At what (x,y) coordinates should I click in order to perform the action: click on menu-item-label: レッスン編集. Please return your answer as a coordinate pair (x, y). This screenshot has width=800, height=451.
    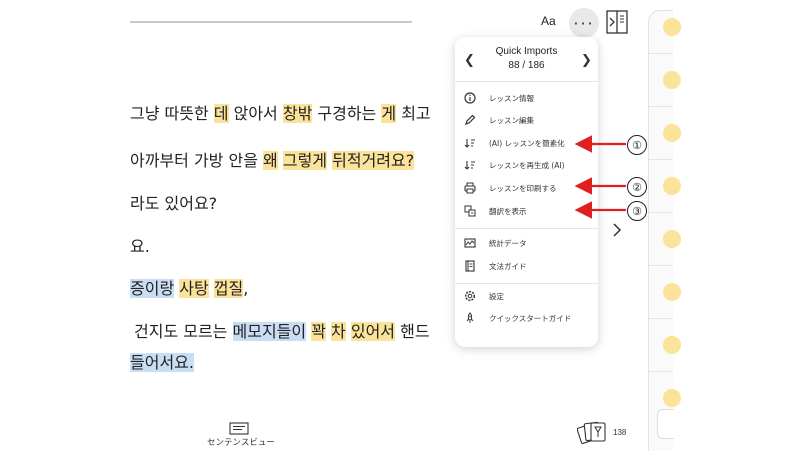
    Looking at the image, I should click on (511, 120).